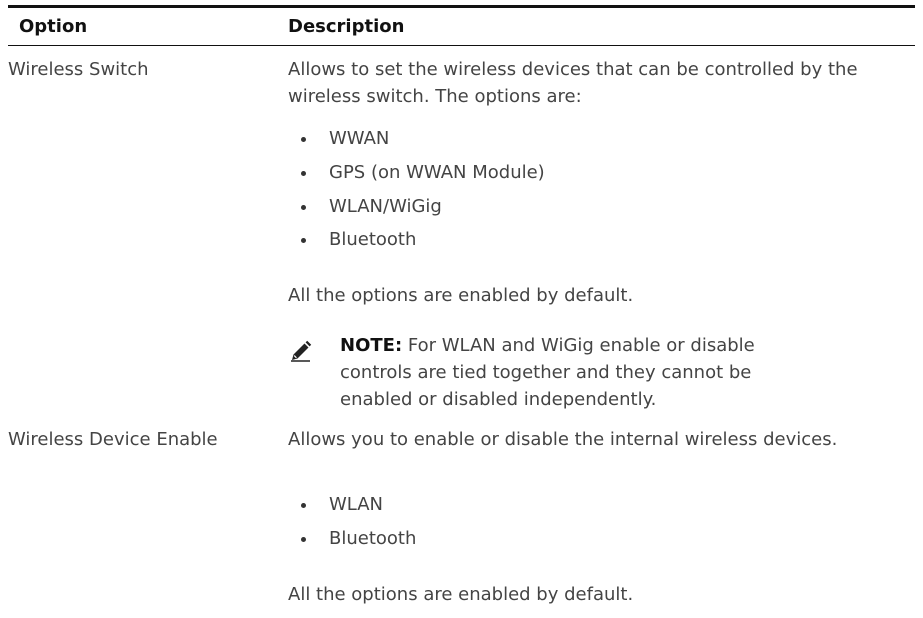 This screenshot has height=618, width=923. Describe the element at coordinates (113, 439) in the screenshot. I see `option-name: Wireless Device Enable` at that location.